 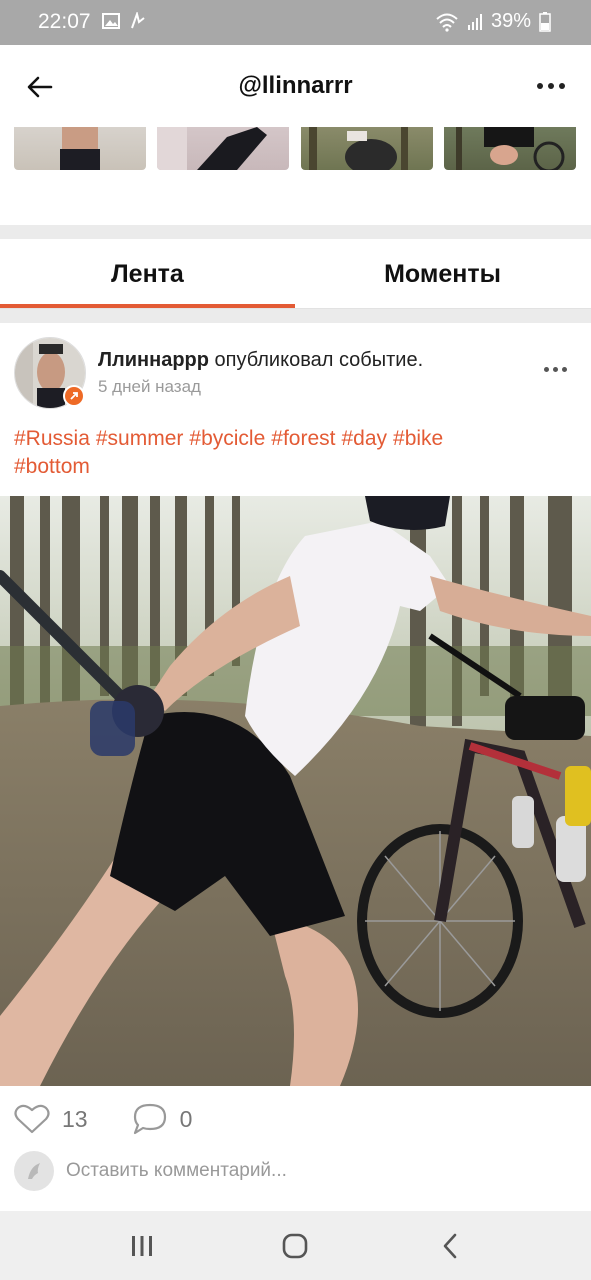 What do you see at coordinates (186, 1118) in the screenshot?
I see `comment-count: 0` at bounding box center [186, 1118].